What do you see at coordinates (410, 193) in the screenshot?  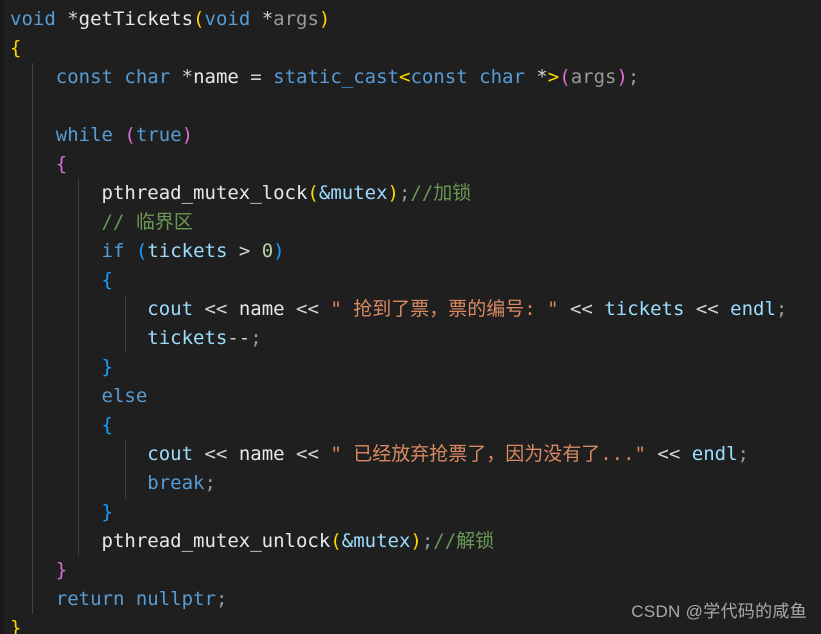 I see `code-line: pthread_mutex_lock(&mutex);//加锁` at bounding box center [410, 193].